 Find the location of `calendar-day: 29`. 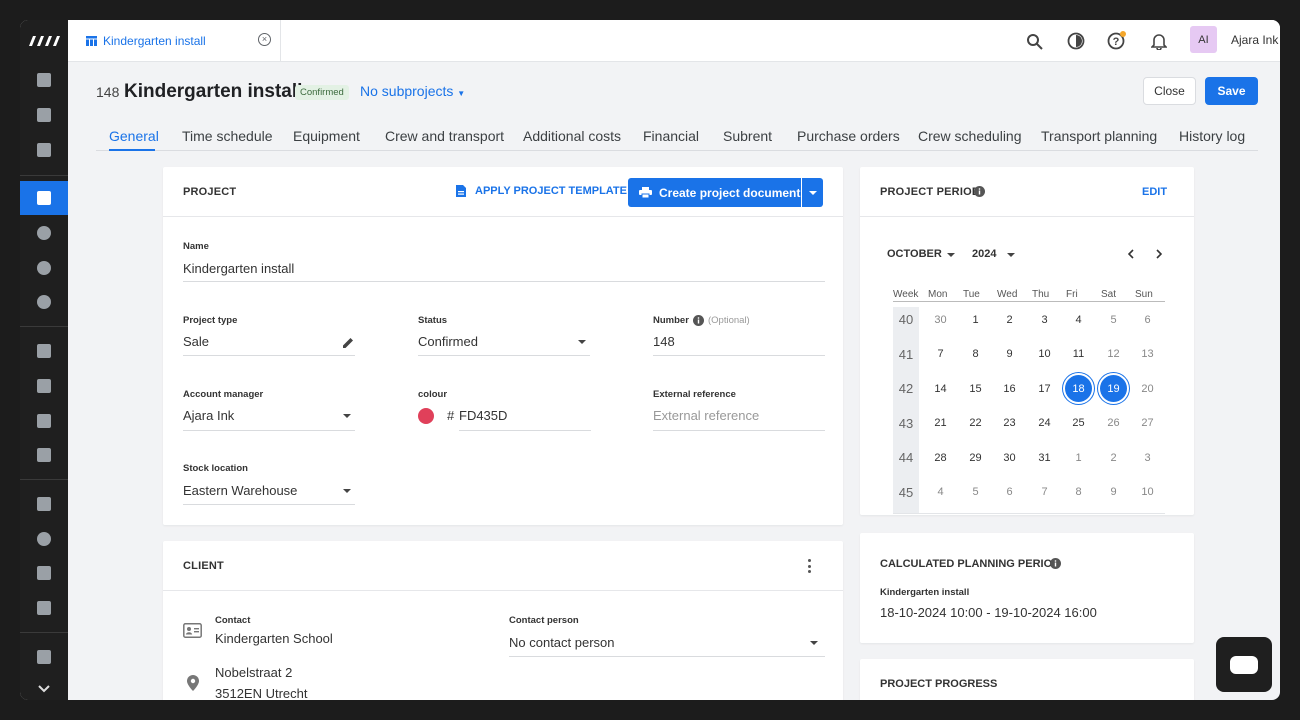

calendar-day: 29 is located at coordinates (975, 457).